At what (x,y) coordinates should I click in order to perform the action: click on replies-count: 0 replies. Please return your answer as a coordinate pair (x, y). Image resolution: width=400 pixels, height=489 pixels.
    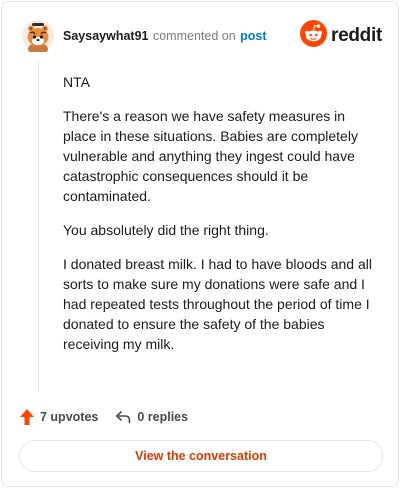
    Looking at the image, I should click on (163, 417).